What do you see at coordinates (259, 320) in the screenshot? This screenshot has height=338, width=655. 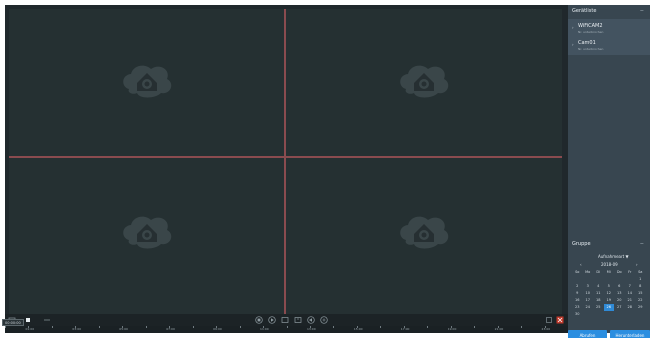 I see `stop-icon` at bounding box center [259, 320].